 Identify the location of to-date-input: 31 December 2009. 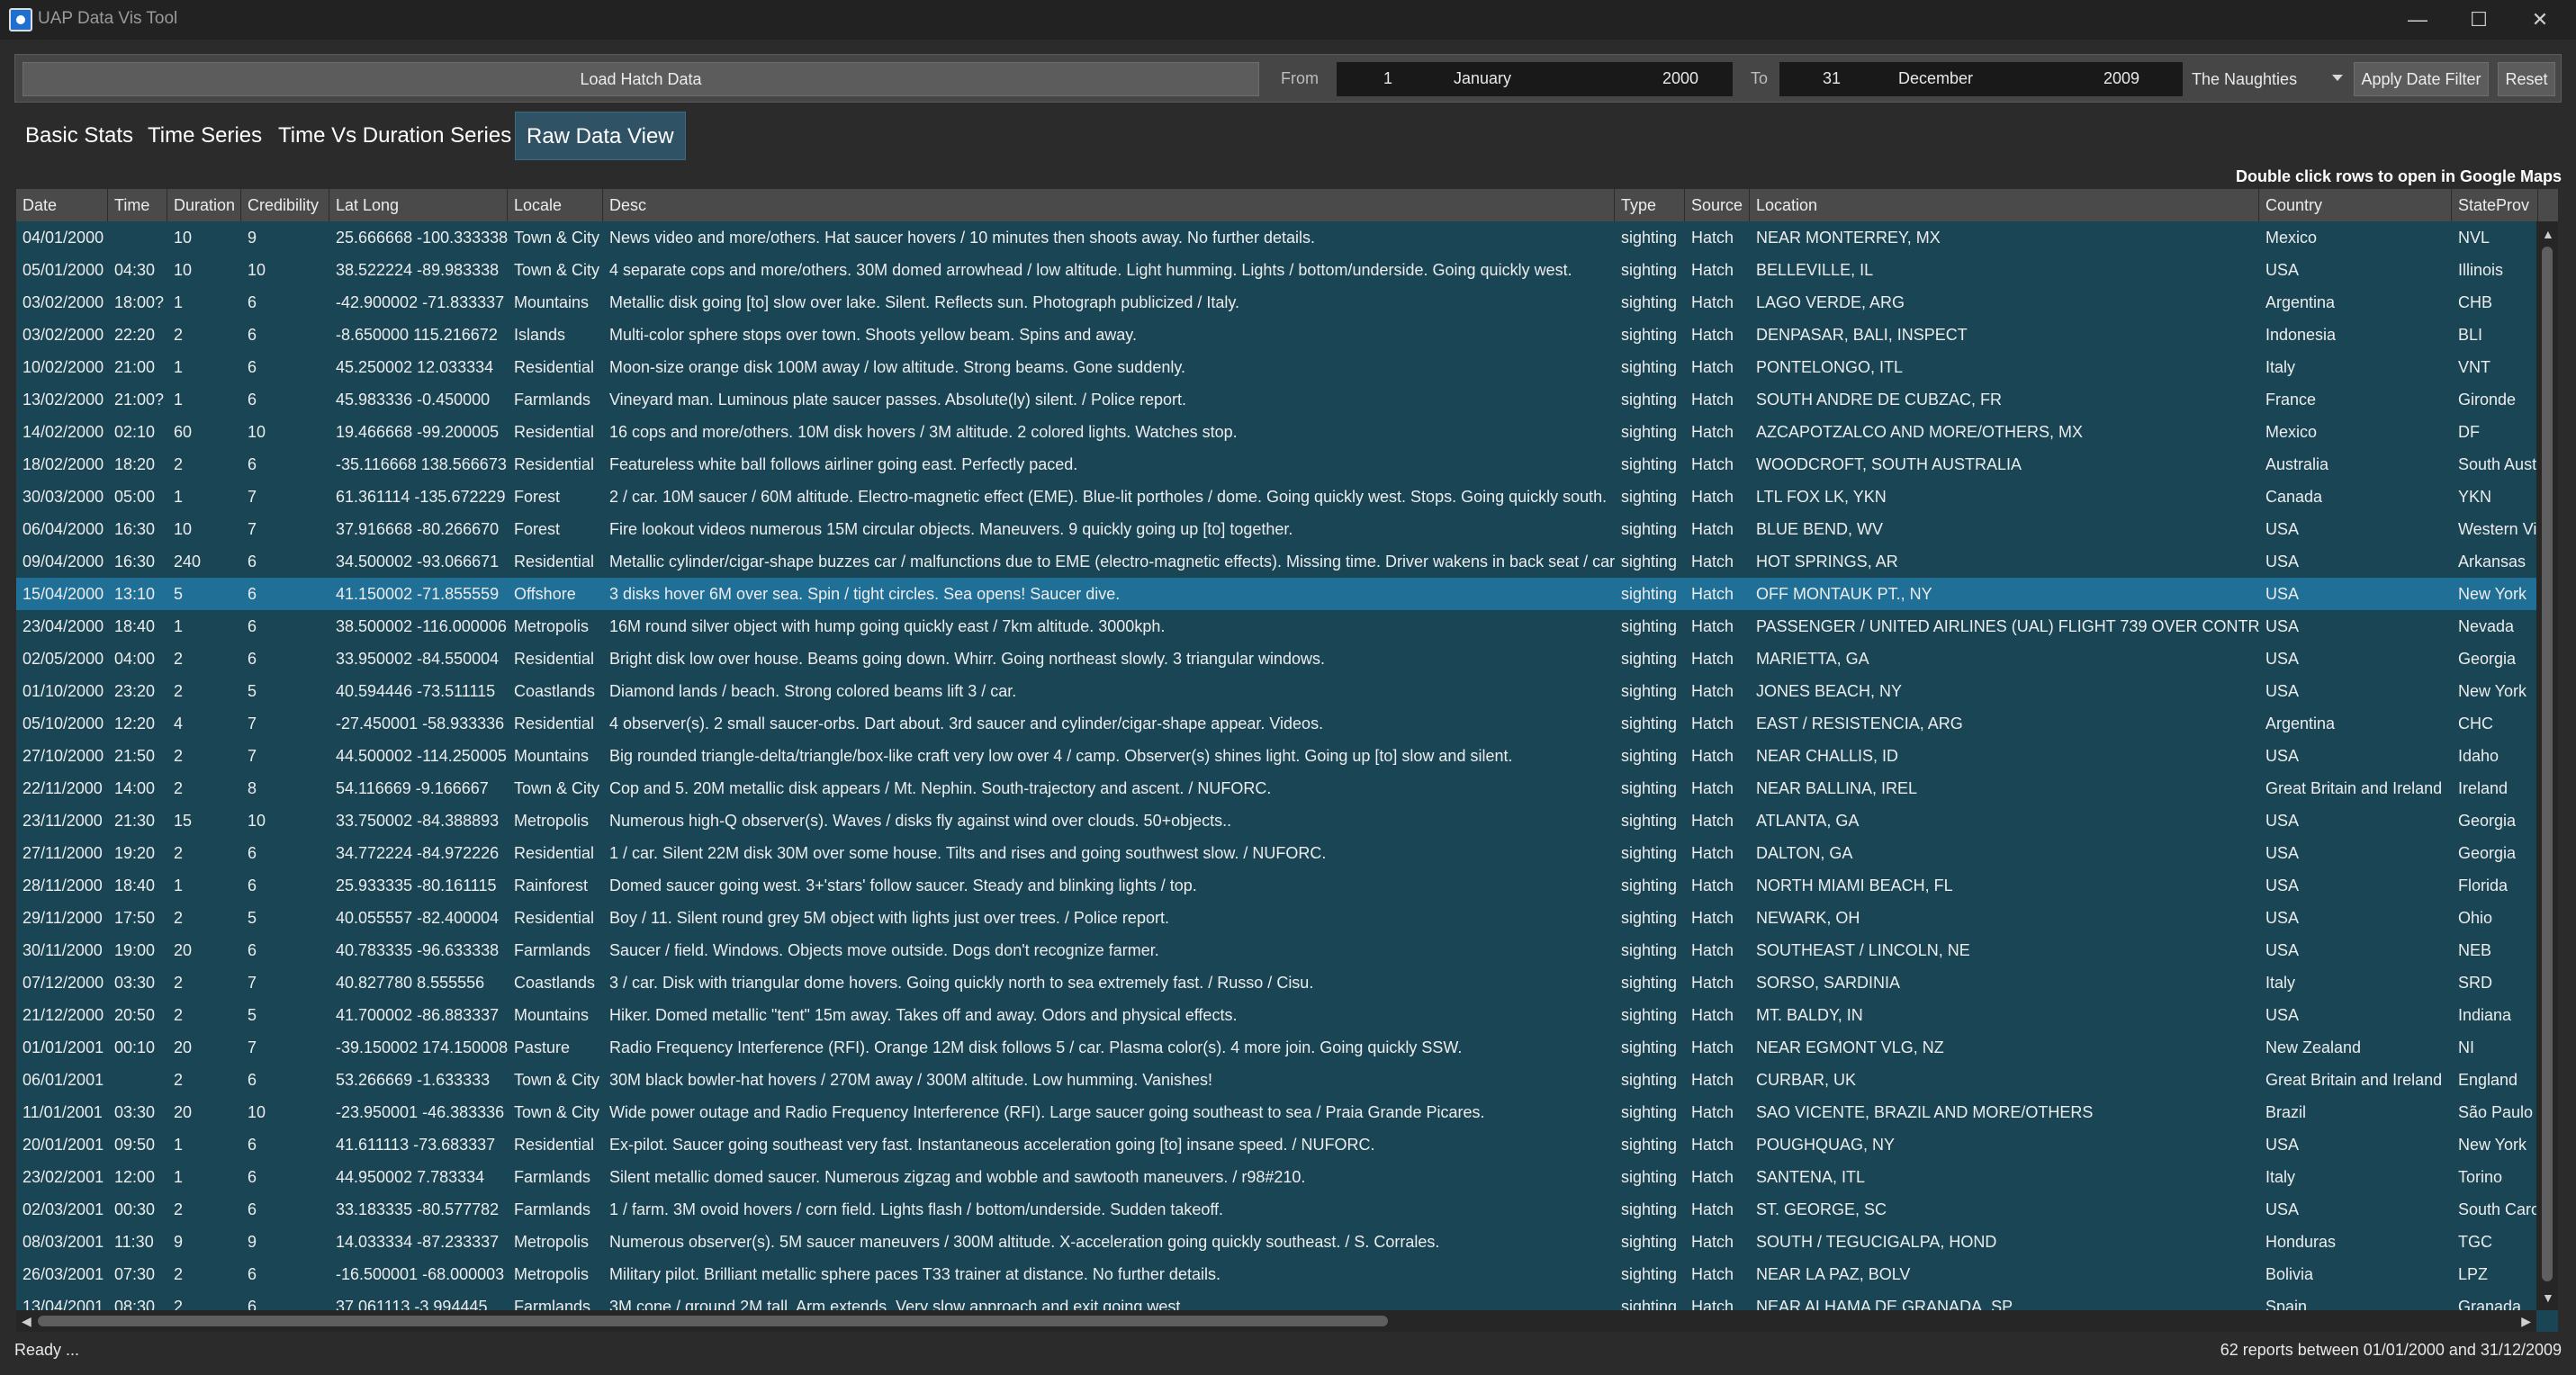
(1981, 79).